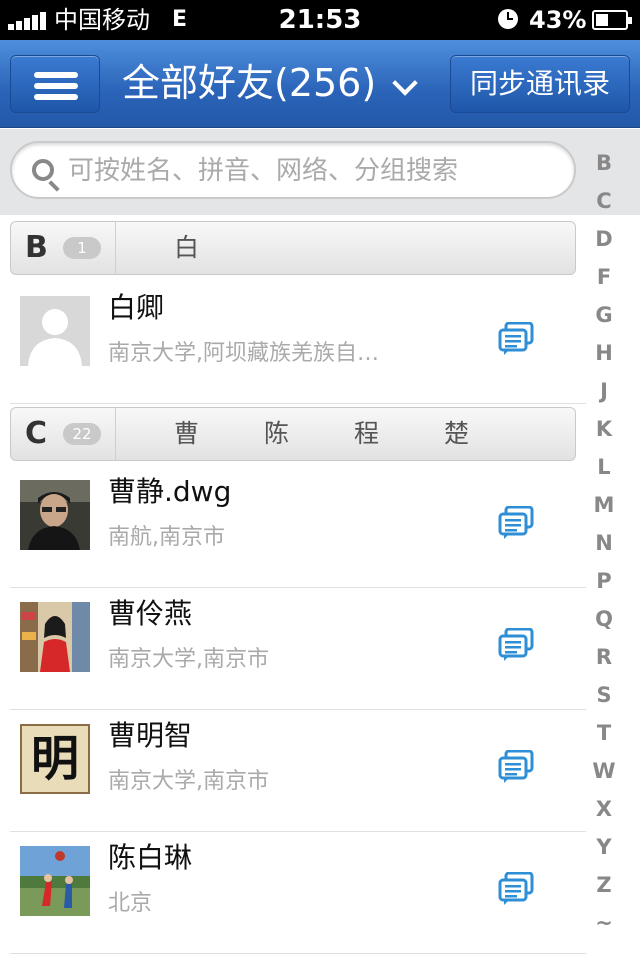 The image size is (640, 960). I want to click on surname-index-item: 程, so click(366, 434).